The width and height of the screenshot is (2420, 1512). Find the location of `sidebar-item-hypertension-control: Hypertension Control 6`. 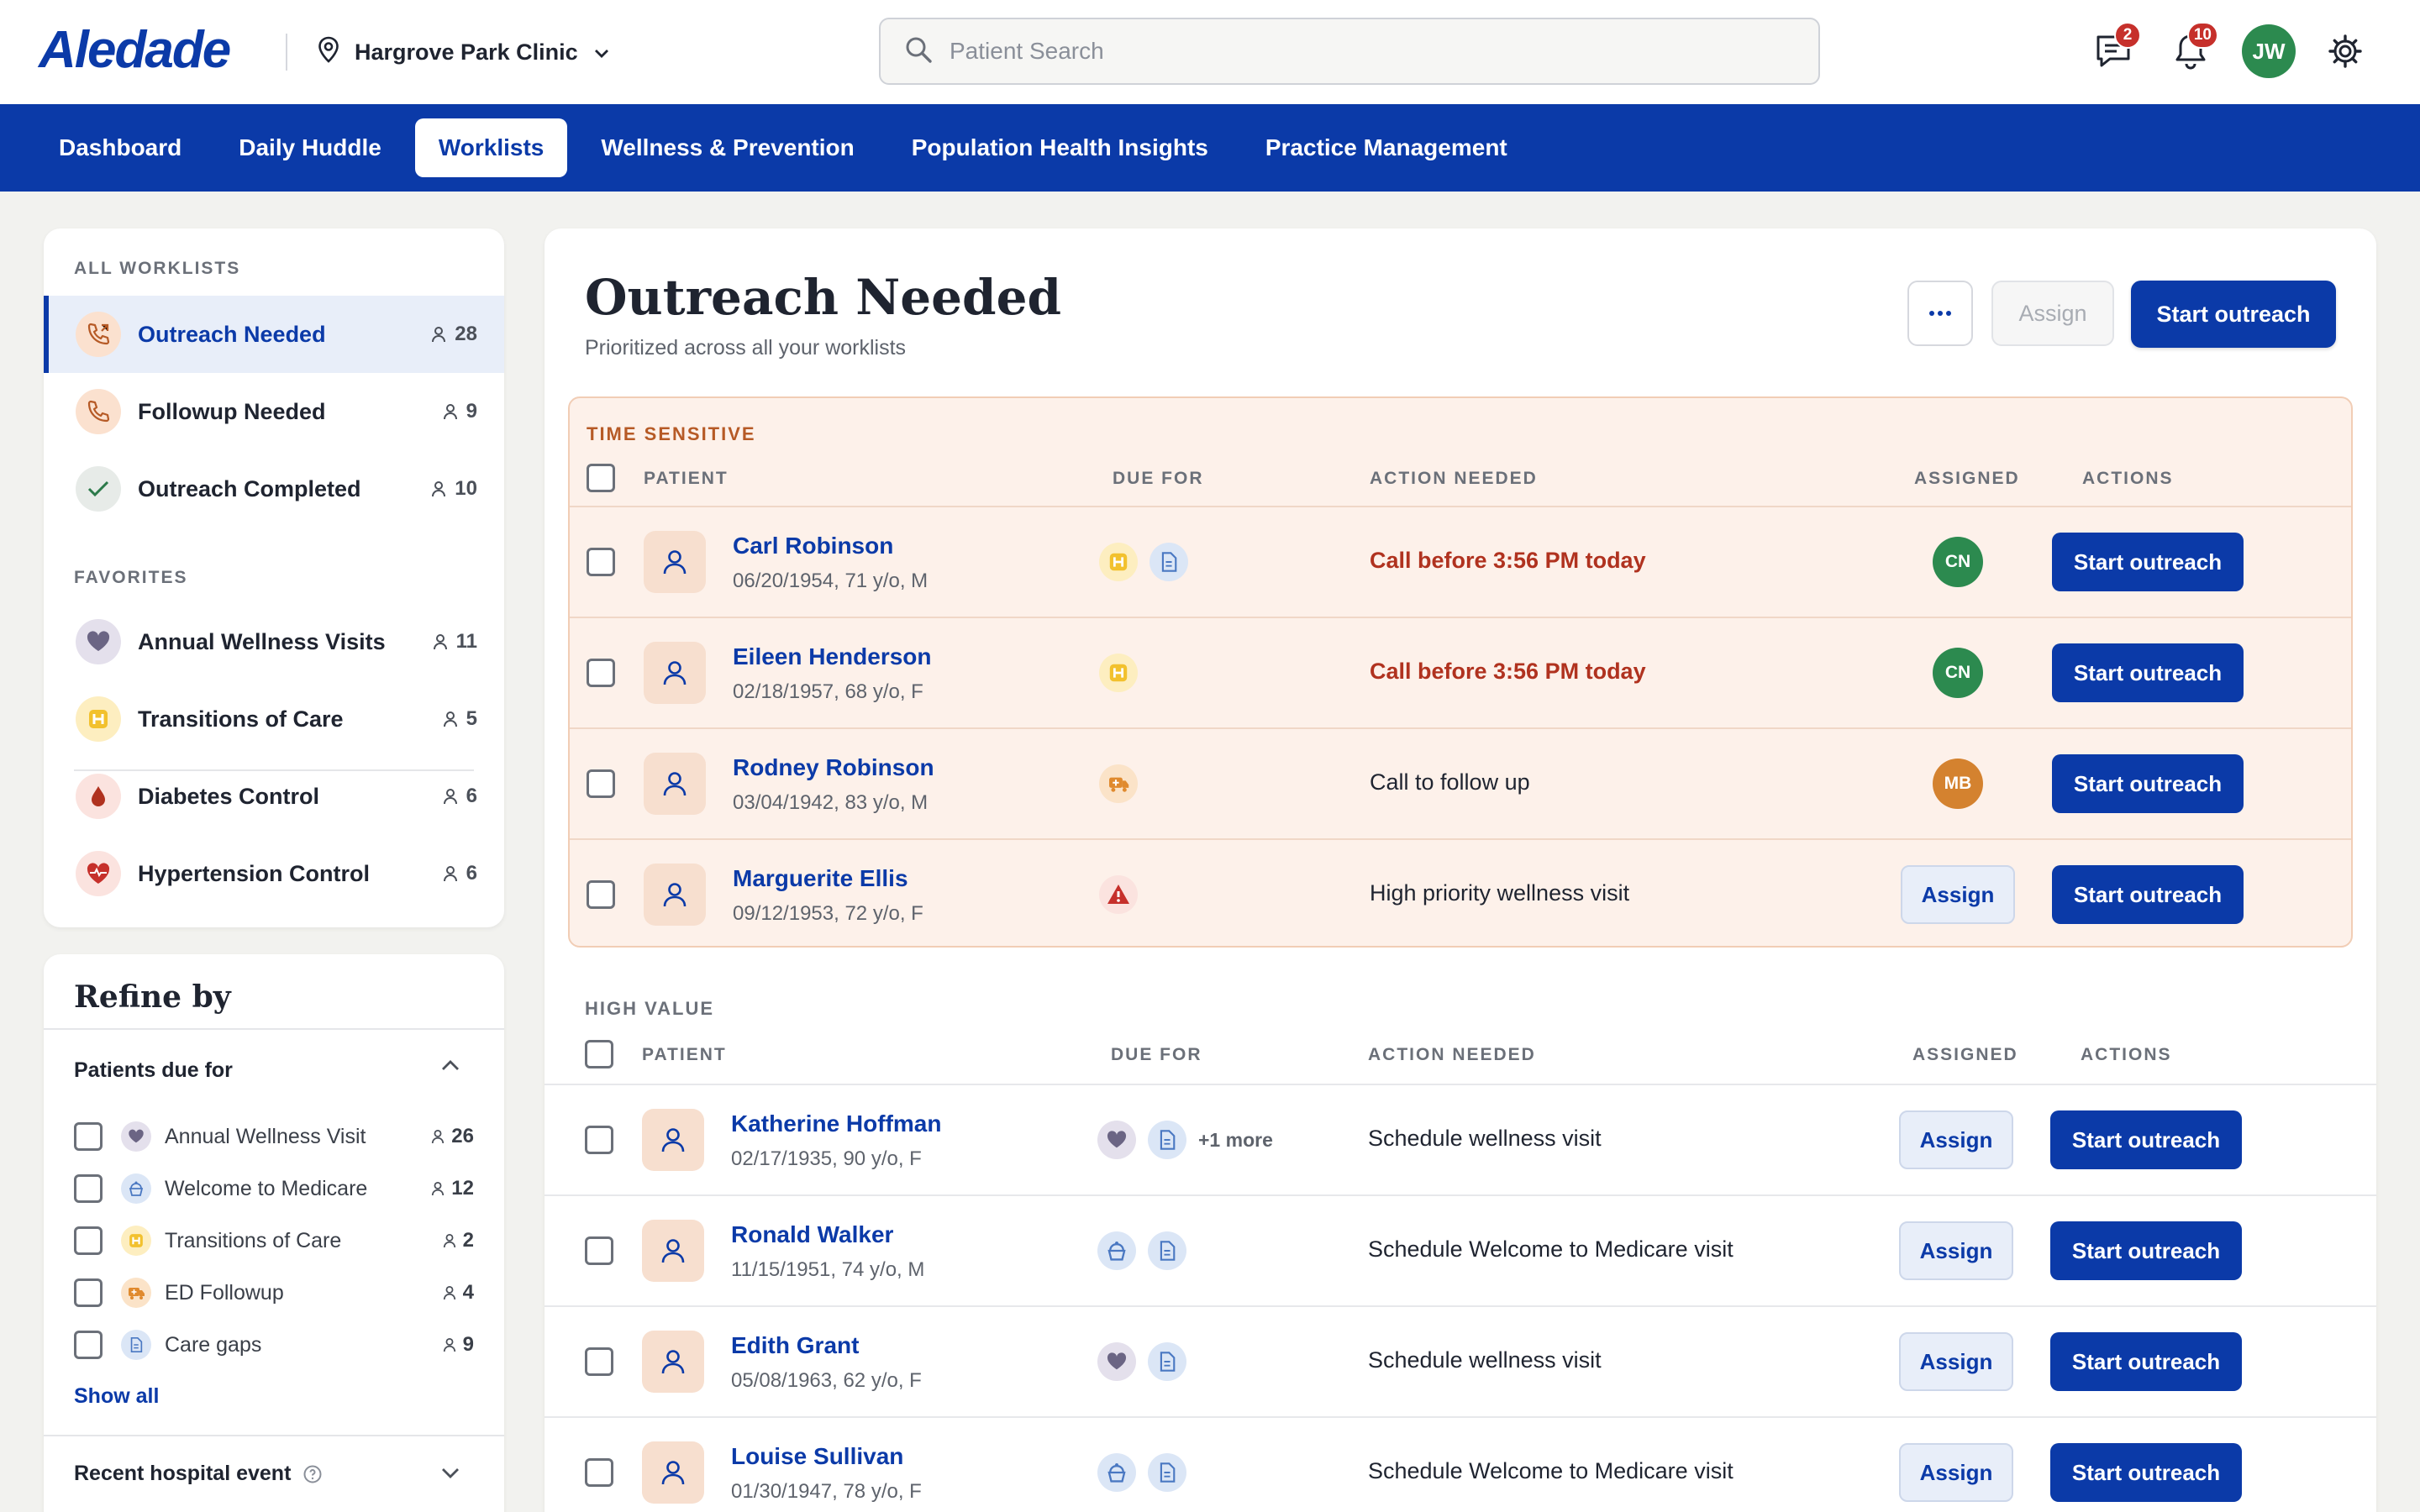

sidebar-item-hypertension-control: Hypertension Control 6 is located at coordinates (274, 873).